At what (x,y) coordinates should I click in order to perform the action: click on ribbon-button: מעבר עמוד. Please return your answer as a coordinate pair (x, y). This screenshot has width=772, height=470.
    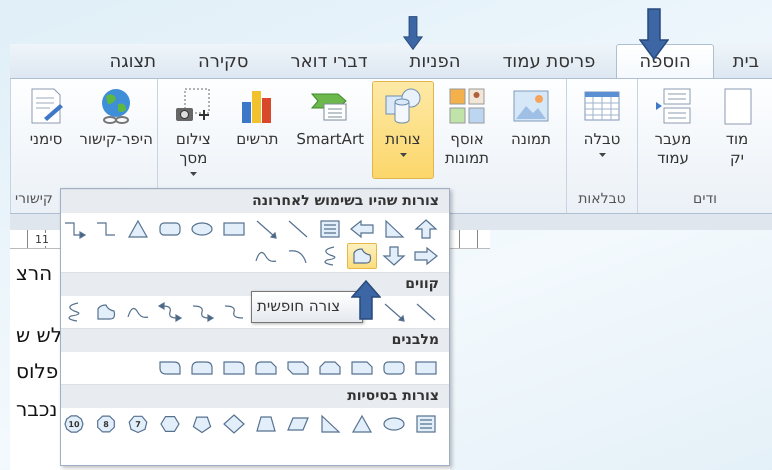
    Looking at the image, I should click on (673, 126).